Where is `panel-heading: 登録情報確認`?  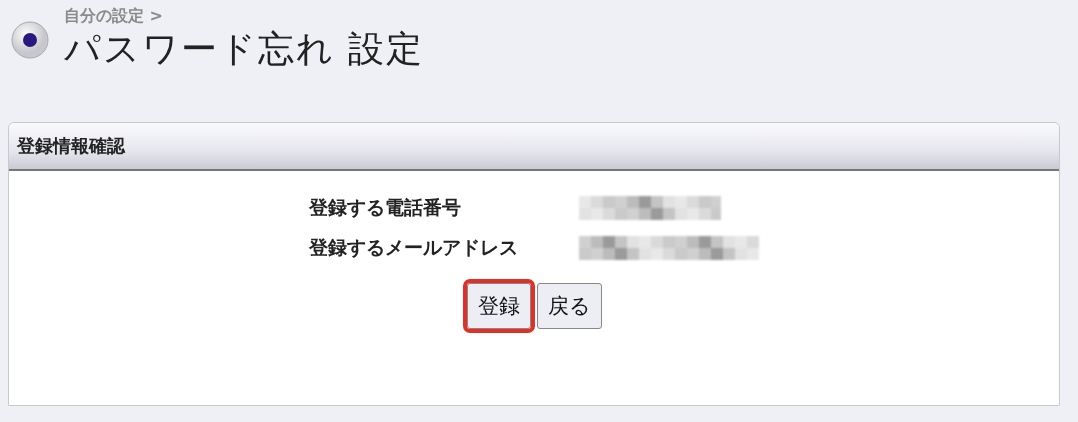 panel-heading: 登録情報確認 is located at coordinates (534, 147).